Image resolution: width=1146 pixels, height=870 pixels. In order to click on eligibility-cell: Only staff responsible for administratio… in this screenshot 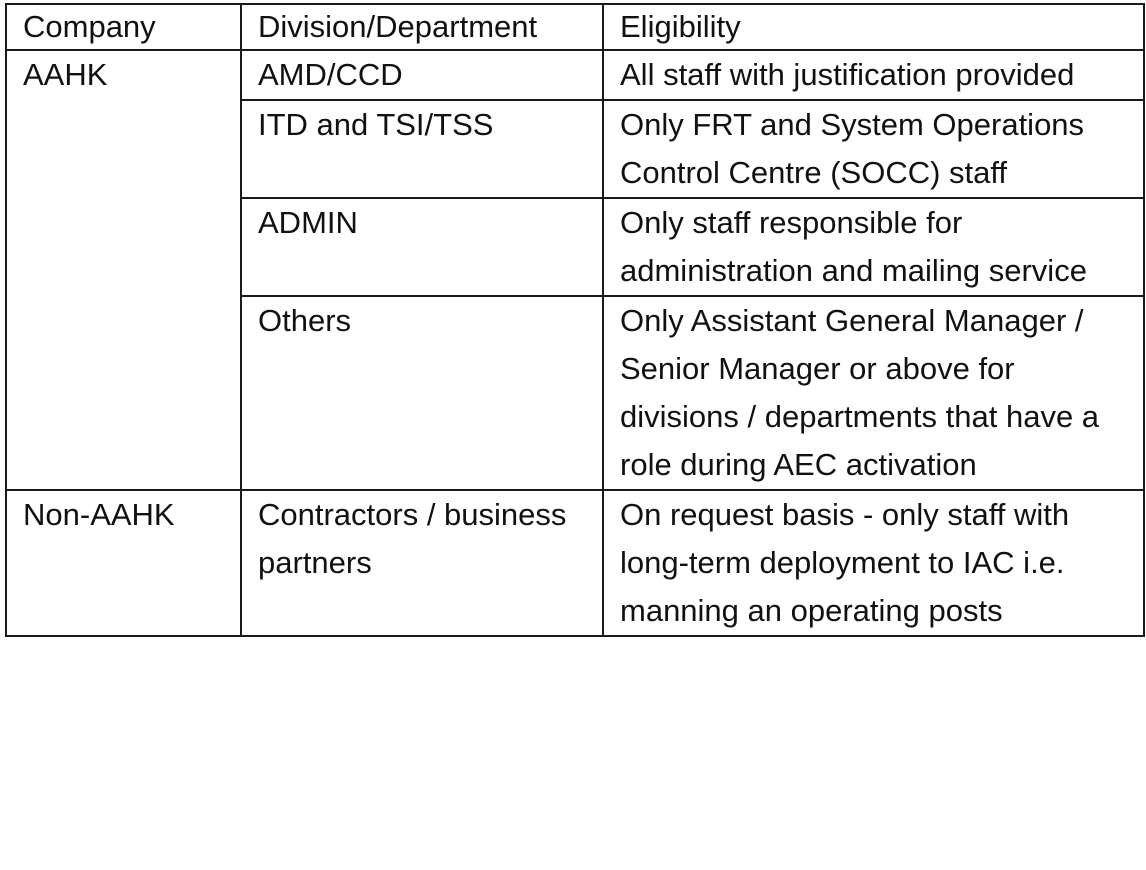, I will do `click(873, 247)`.